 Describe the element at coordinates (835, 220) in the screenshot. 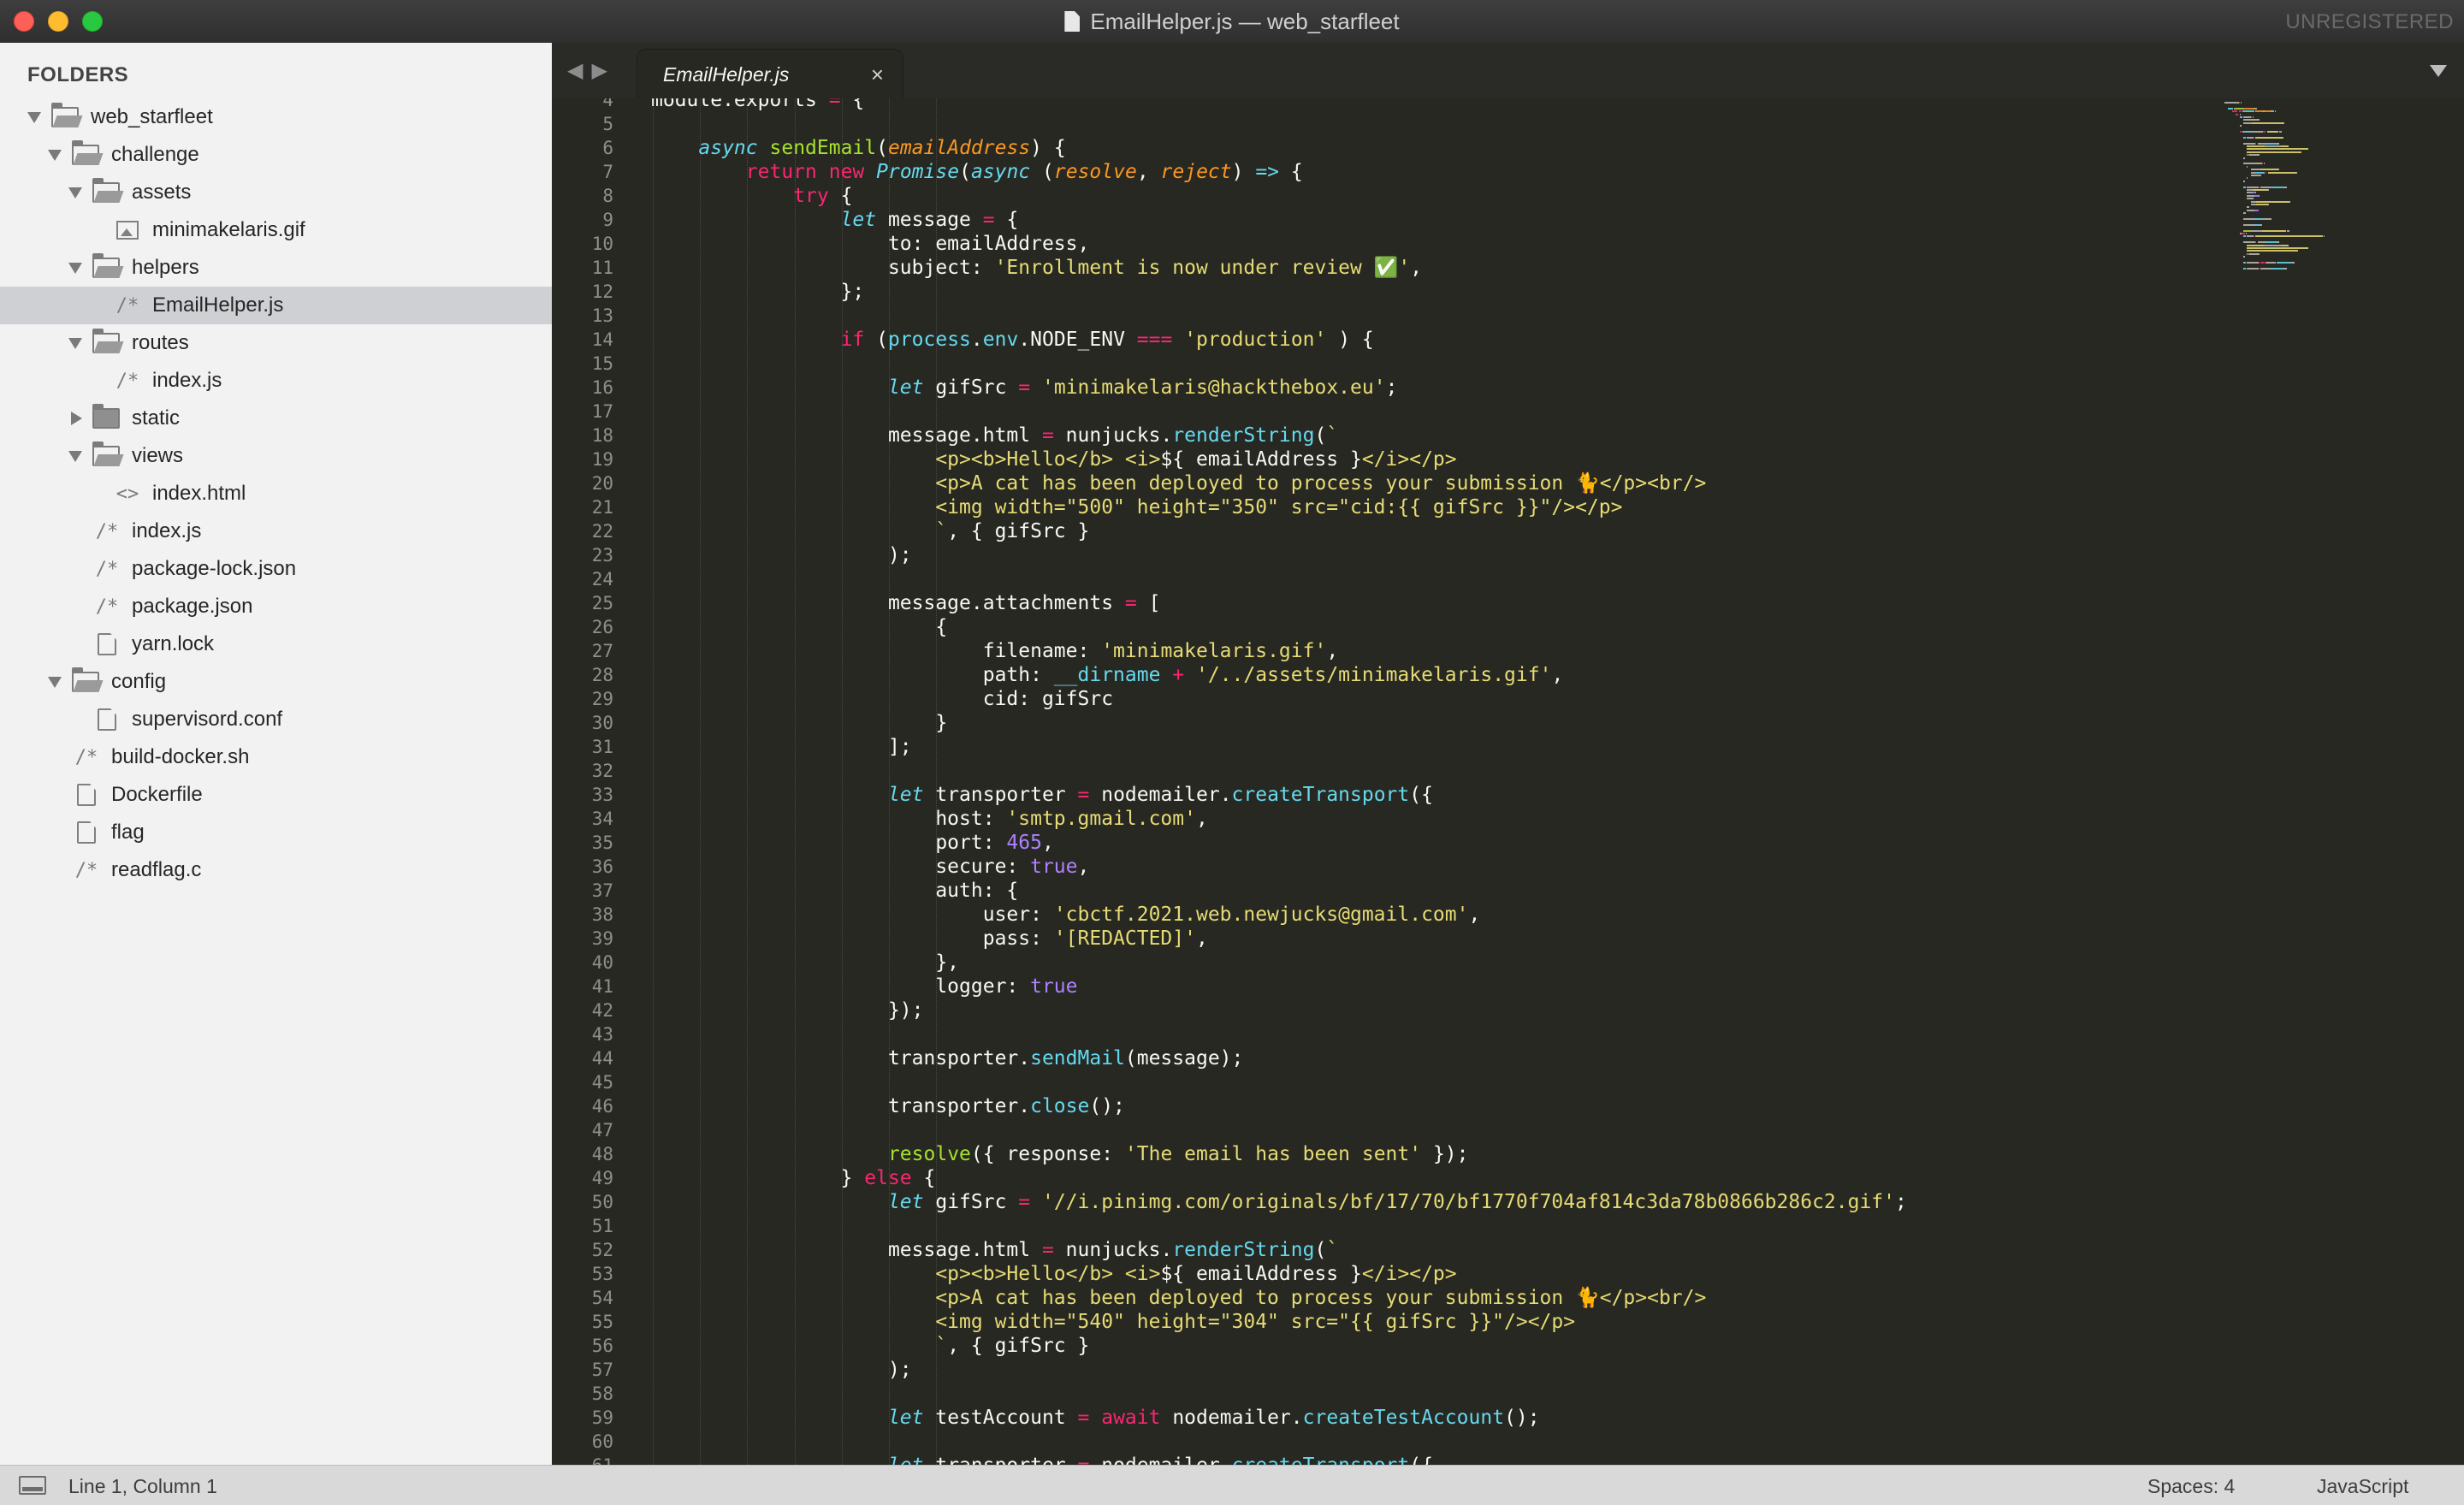

I see `code-line: let message = {` at that location.